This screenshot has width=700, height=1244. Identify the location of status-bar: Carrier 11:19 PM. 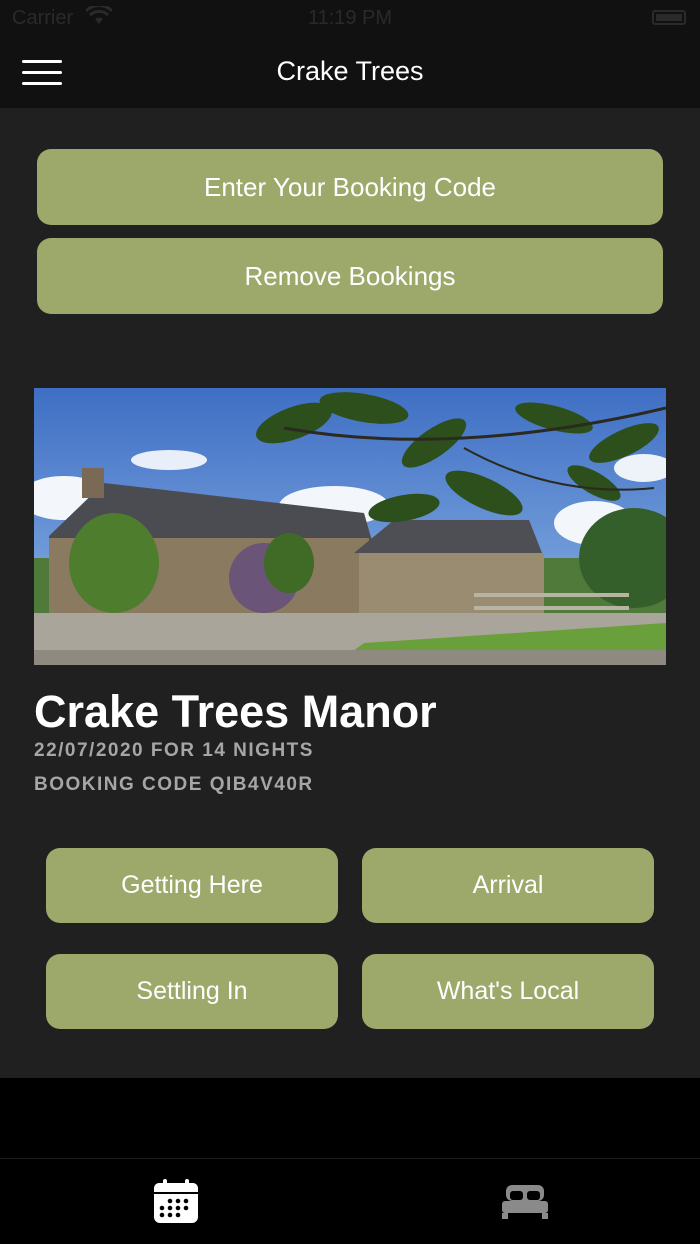
(350, 18).